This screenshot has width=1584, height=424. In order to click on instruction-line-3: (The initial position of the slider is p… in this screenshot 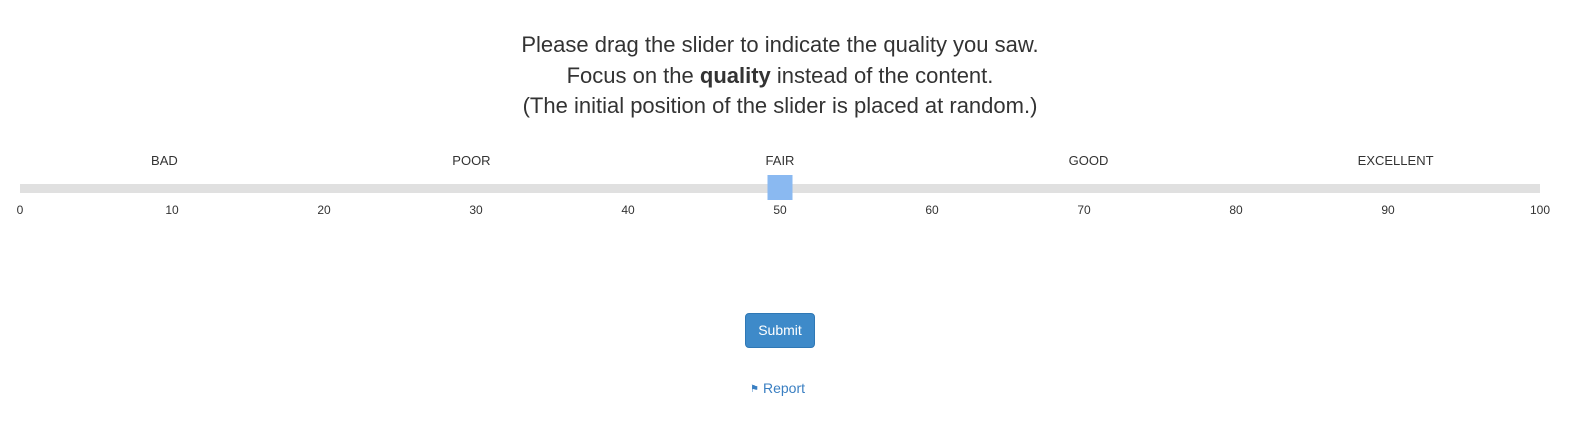, I will do `click(780, 105)`.